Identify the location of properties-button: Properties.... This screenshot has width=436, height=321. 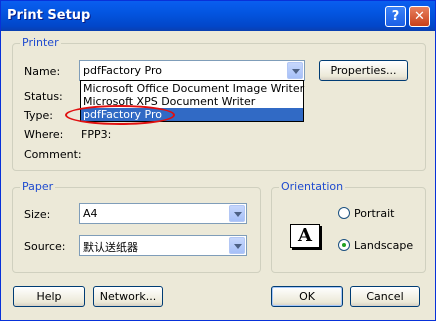
(363, 70).